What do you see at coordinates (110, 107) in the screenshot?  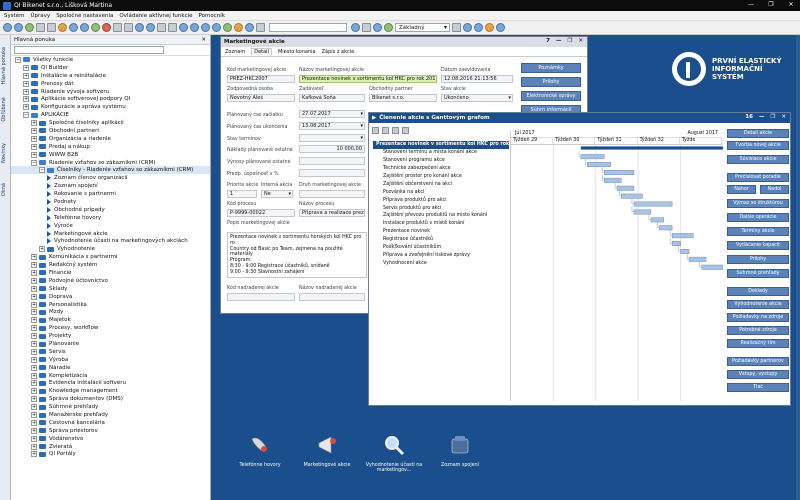 I see `tree-item: + Konfigurácie a správa systému` at bounding box center [110, 107].